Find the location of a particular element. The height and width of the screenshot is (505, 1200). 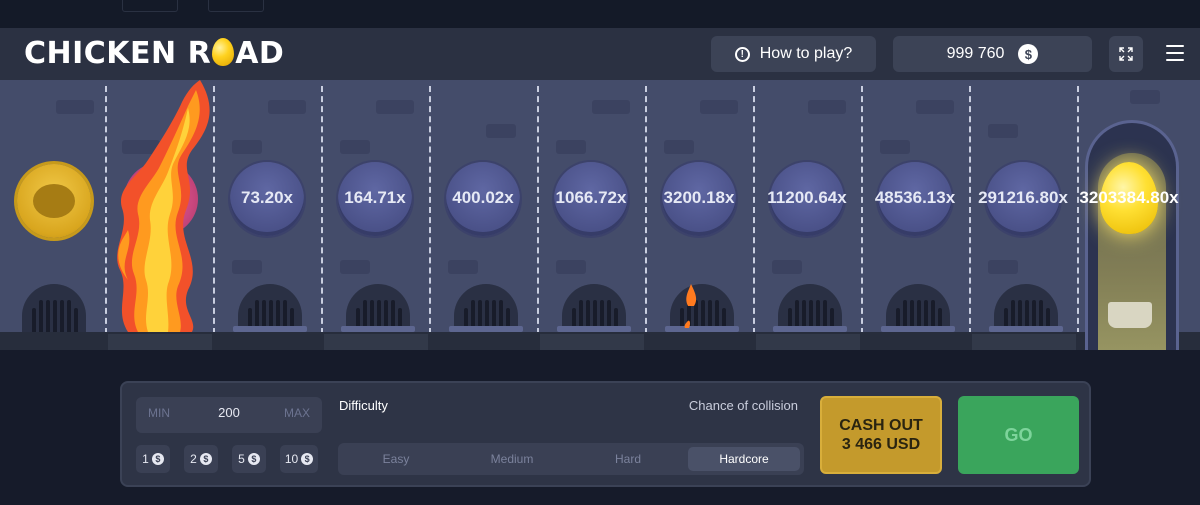

multiplier-label: 1066.72x is located at coordinates (591, 197).